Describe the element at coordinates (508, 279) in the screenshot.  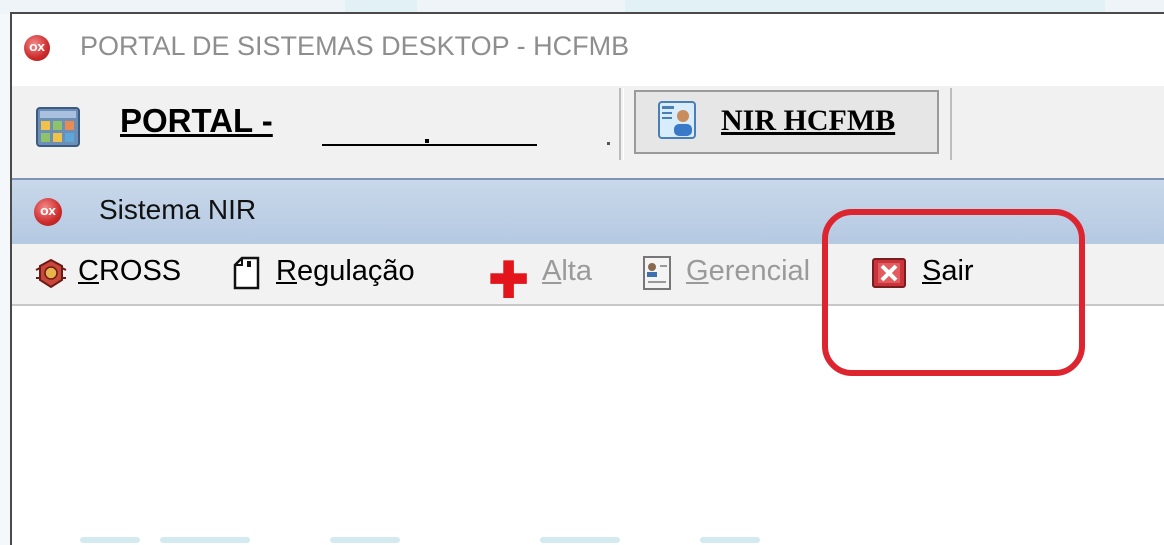
I see `red-cross-icon` at that location.